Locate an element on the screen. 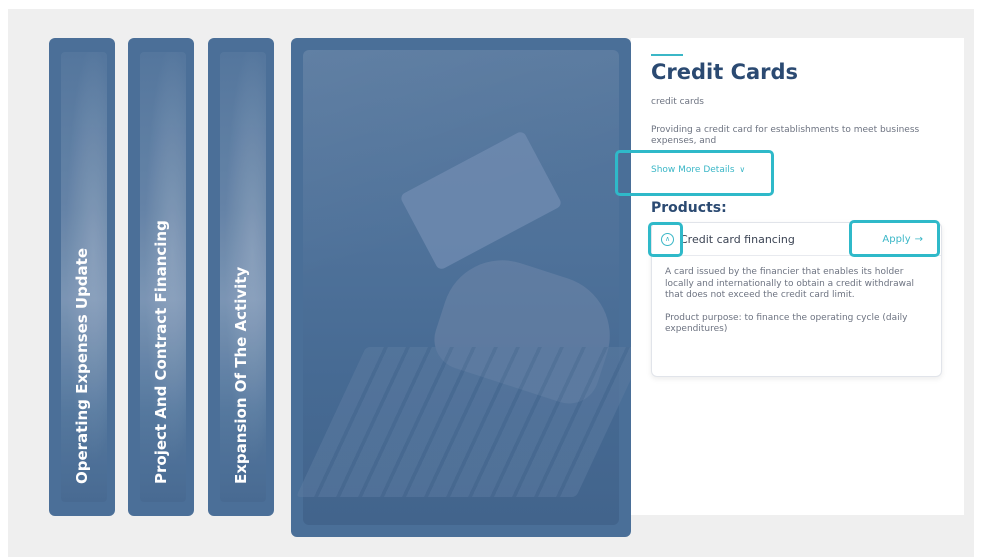 This screenshot has height=557, width=982. tab-expansion-of-the-activity: Expansion Of The Activity is located at coordinates (241, 277).